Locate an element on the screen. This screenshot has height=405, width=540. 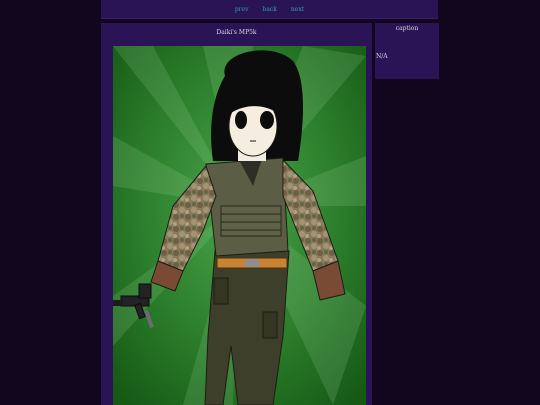
next-link: next is located at coordinates (297, 9).